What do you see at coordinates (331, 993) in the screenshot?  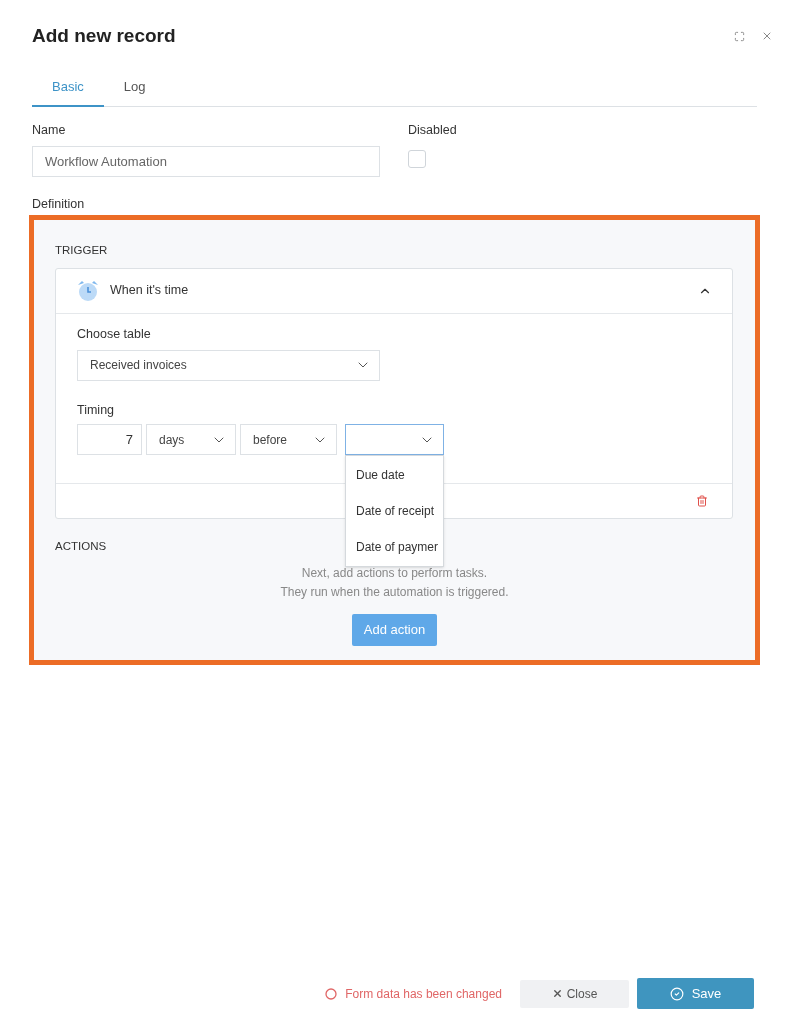 I see `status-circle-icon` at bounding box center [331, 993].